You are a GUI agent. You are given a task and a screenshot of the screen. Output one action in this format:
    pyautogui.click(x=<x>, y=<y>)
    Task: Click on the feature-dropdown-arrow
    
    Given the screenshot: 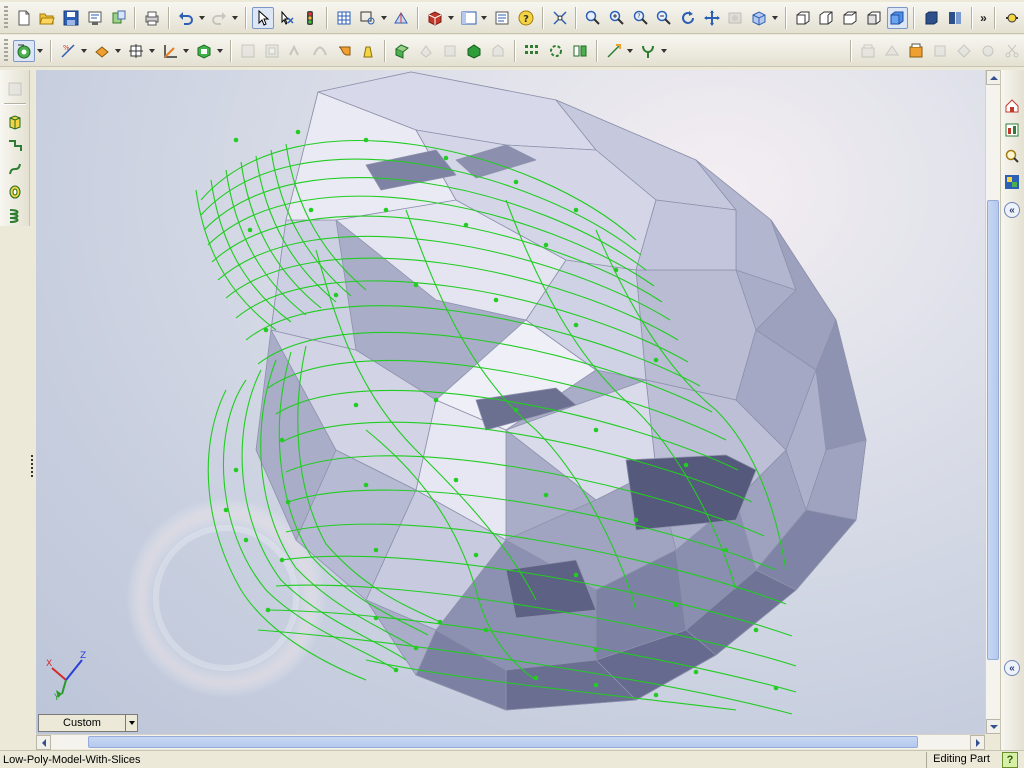 What is the action you would take?
    pyautogui.click(x=451, y=18)
    